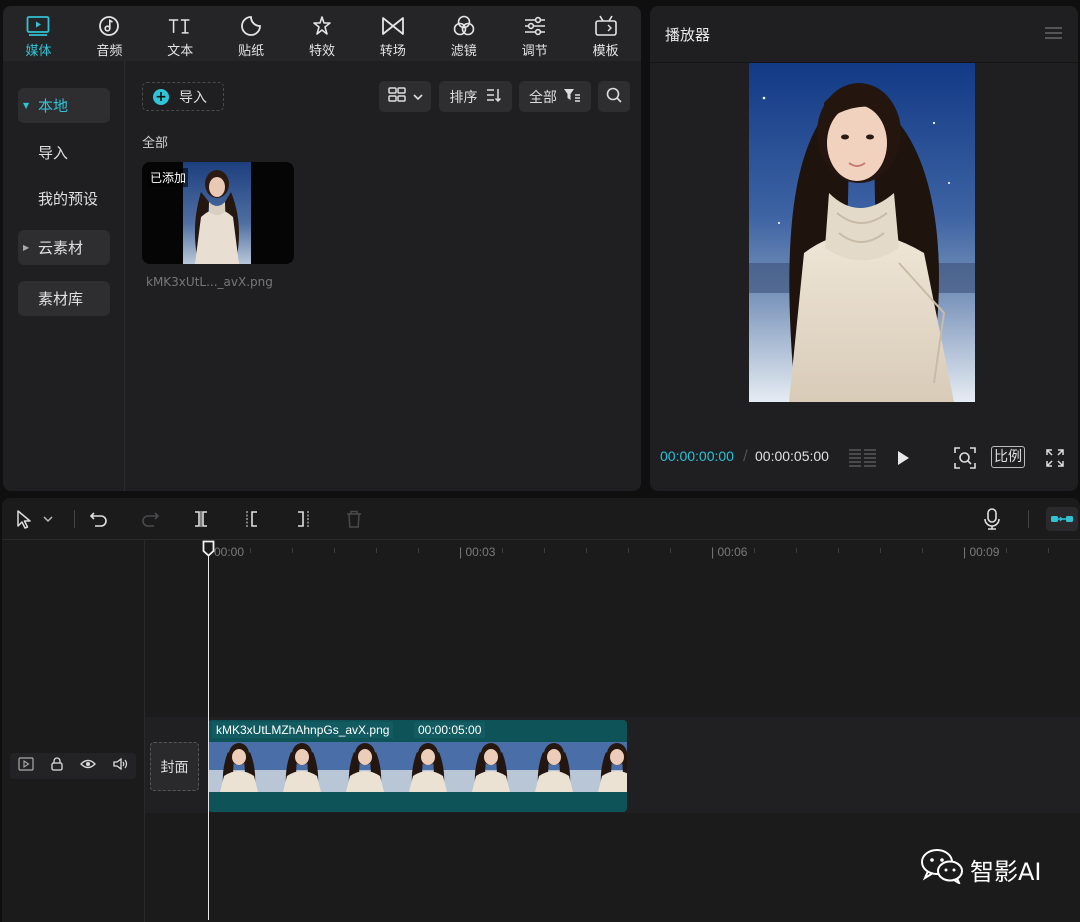 The height and width of the screenshot is (922, 1080). I want to click on tick-label: | 00:06, so click(729, 552).